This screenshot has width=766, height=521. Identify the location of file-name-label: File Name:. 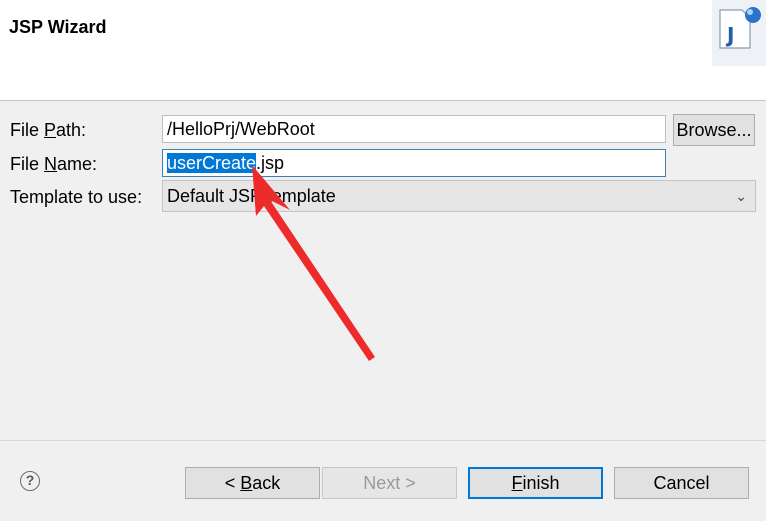
(54, 164).